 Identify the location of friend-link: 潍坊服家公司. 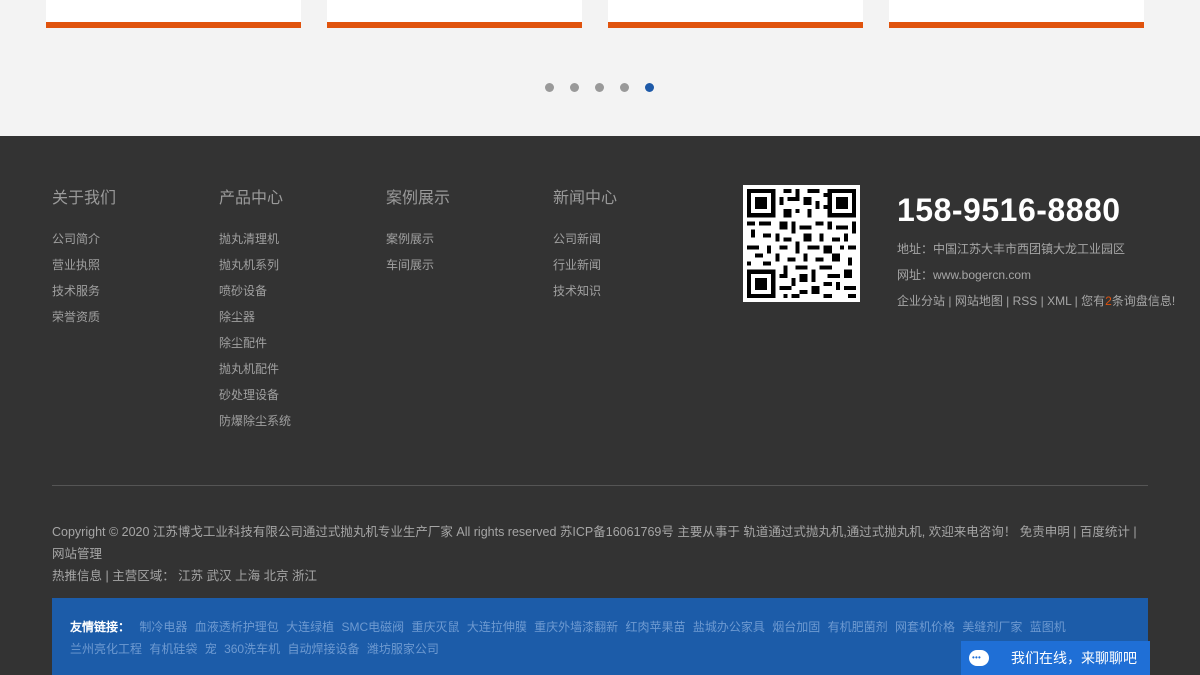
(403, 649).